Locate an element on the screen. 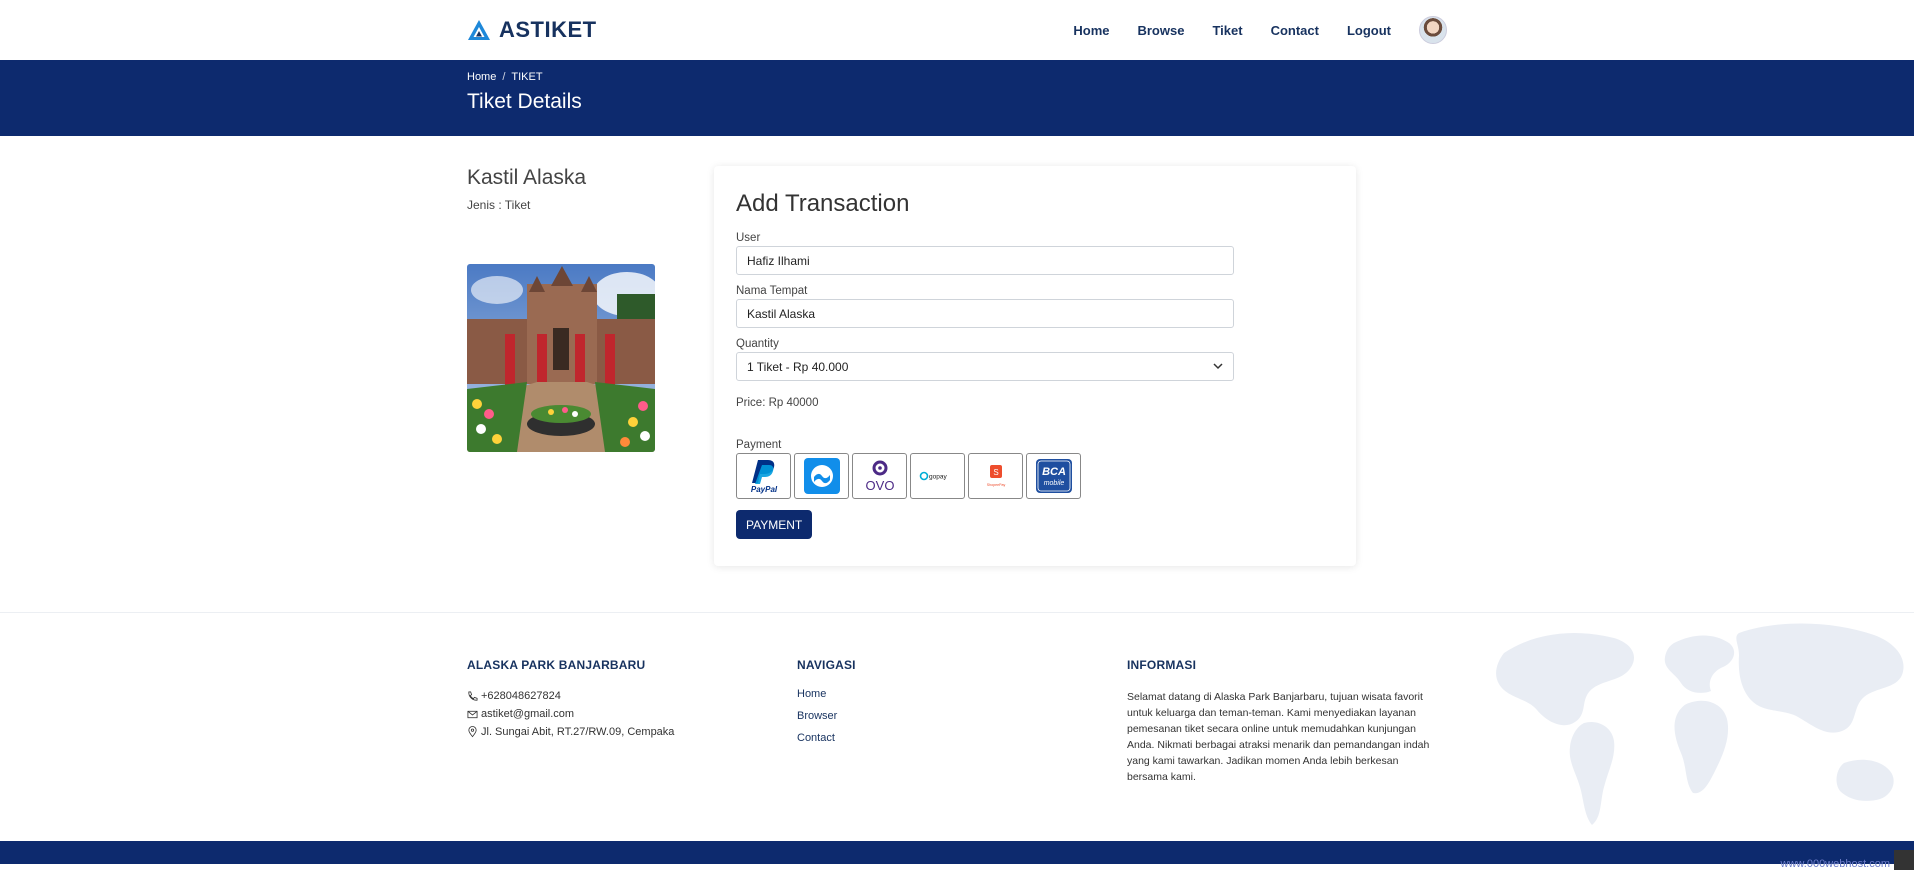 Image resolution: width=1914 pixels, height=870 pixels. gopay-text: gopay is located at coordinates (938, 477).